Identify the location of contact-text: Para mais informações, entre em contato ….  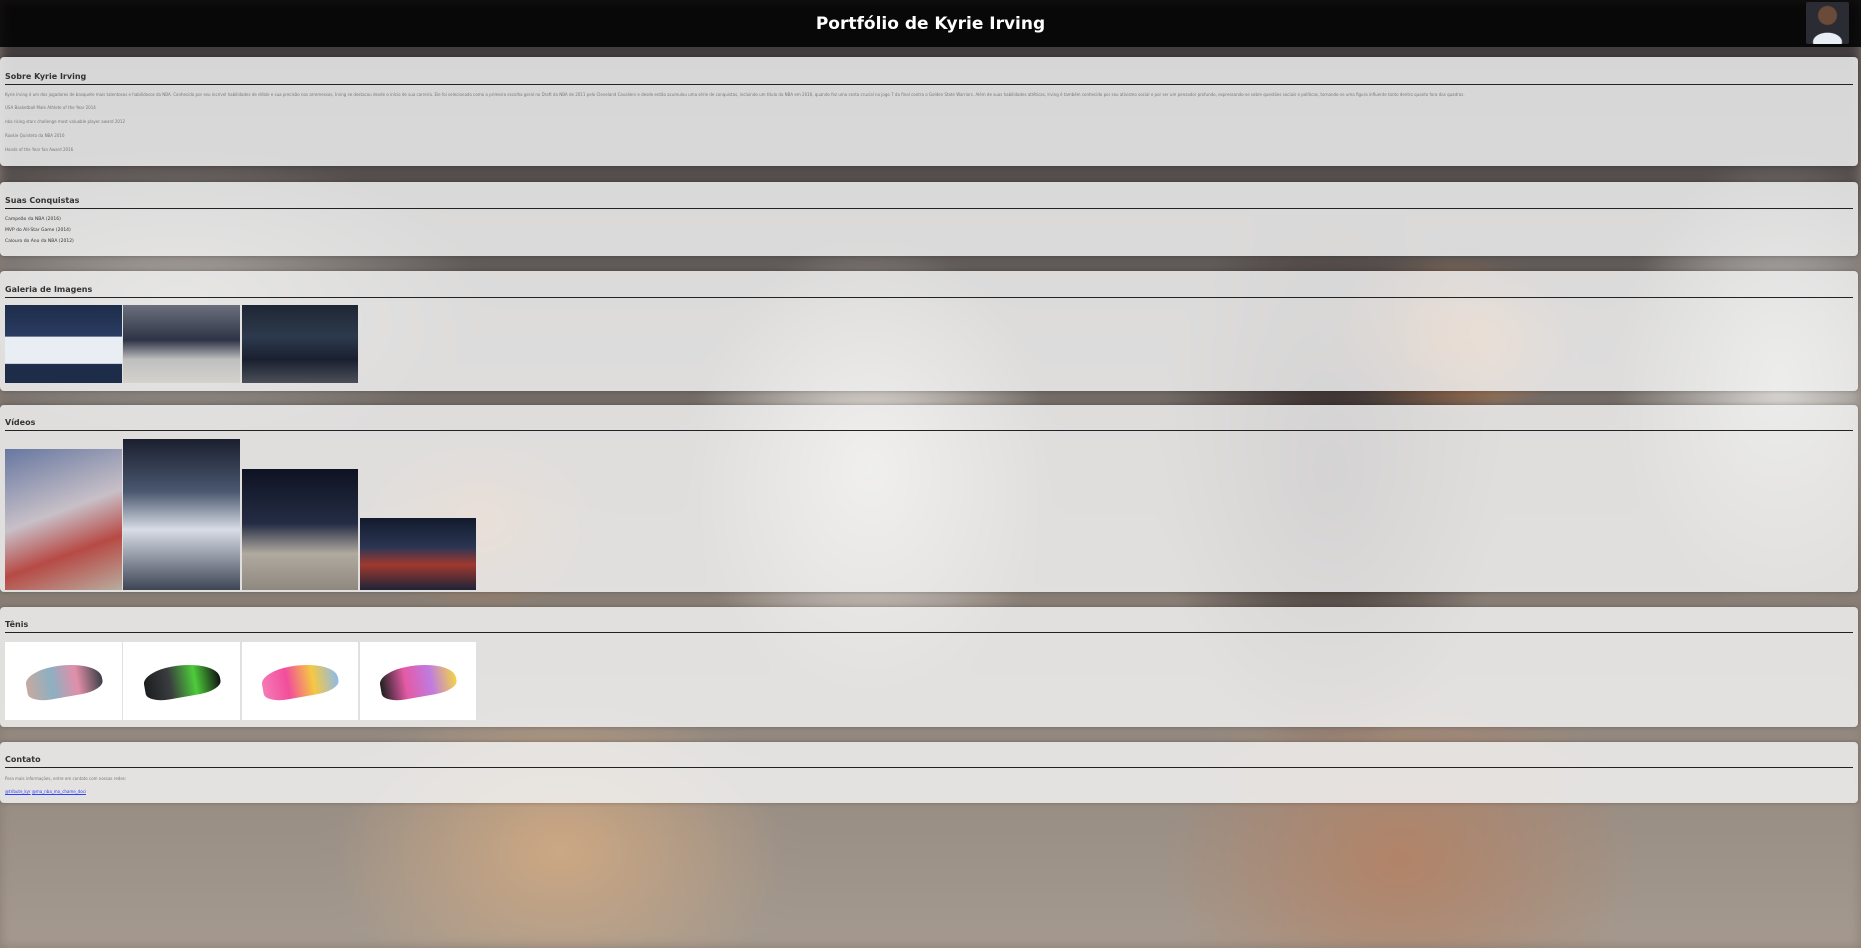
(66, 778).